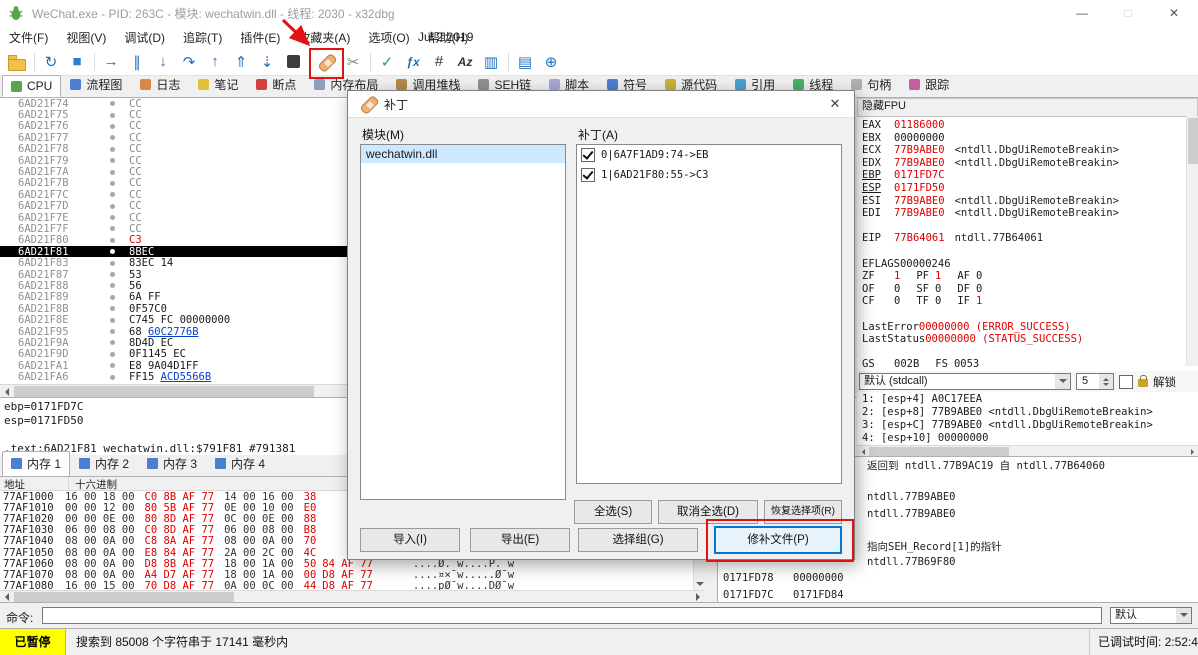  I want to click on patch-file-button: 修补文件(P), so click(778, 540).